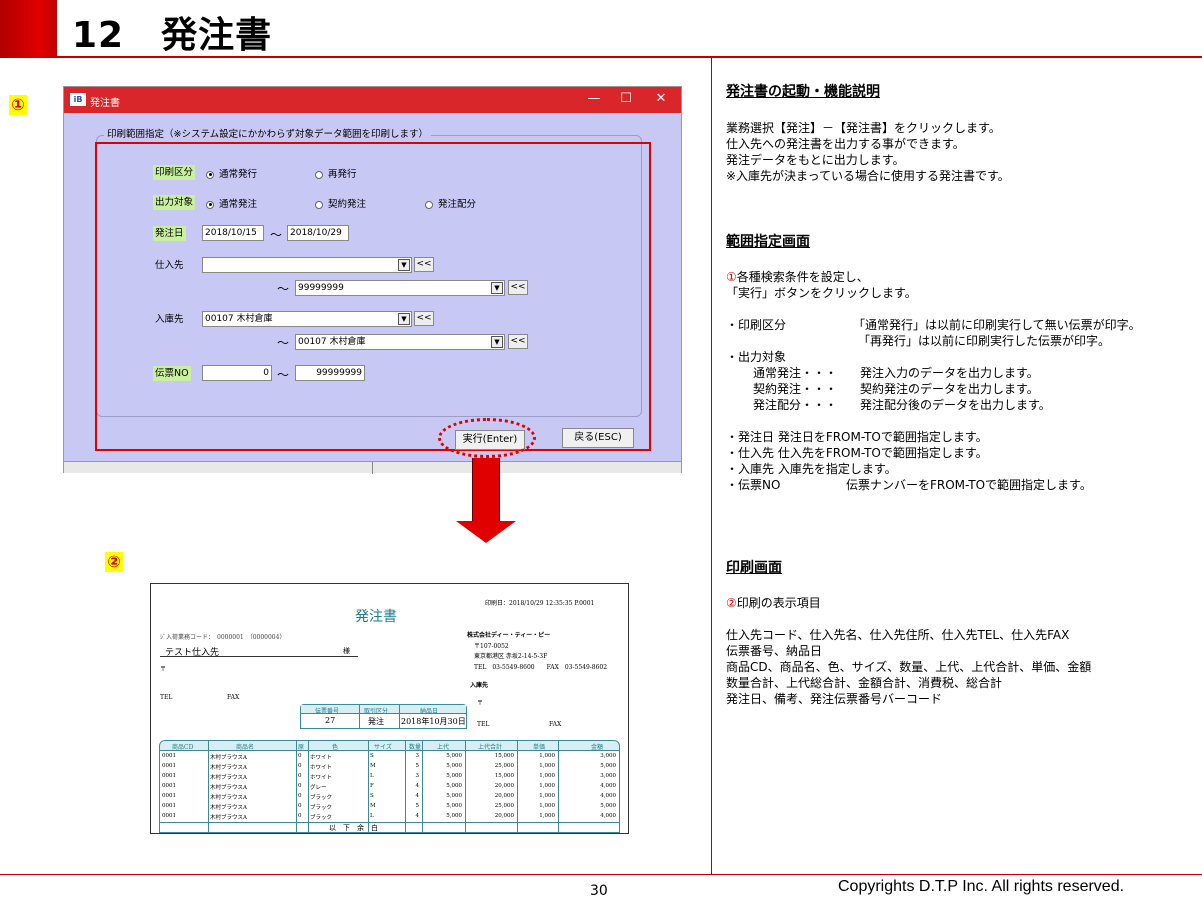 The width and height of the screenshot is (1202, 902). Describe the element at coordinates (105, 103) in the screenshot. I see `window-title: 発注書` at that location.